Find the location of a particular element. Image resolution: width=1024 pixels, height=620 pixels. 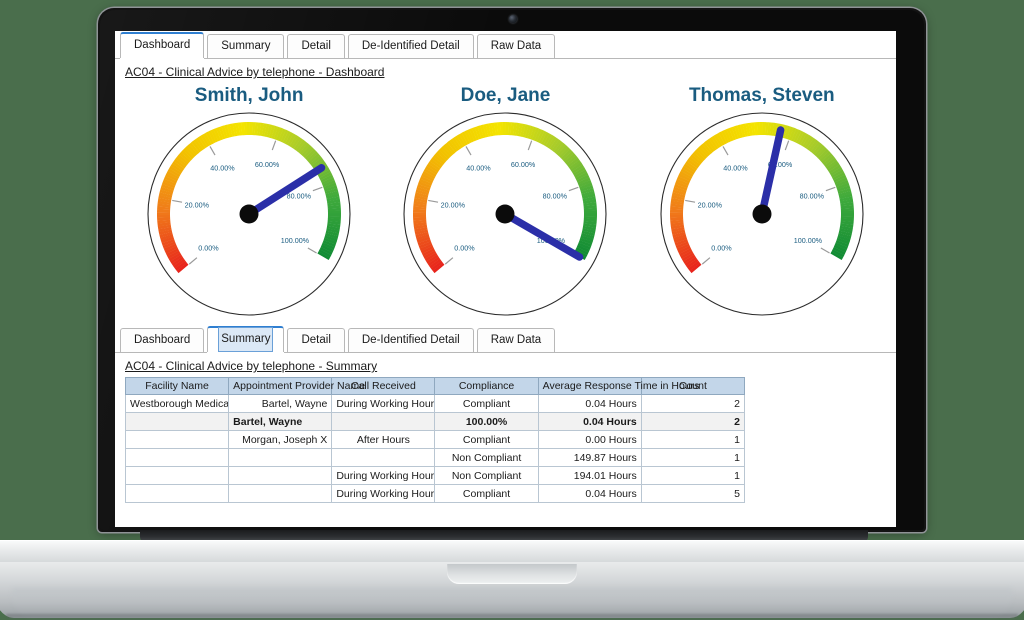

dashboard-tab-dashboard: Dashboard is located at coordinates (162, 45).